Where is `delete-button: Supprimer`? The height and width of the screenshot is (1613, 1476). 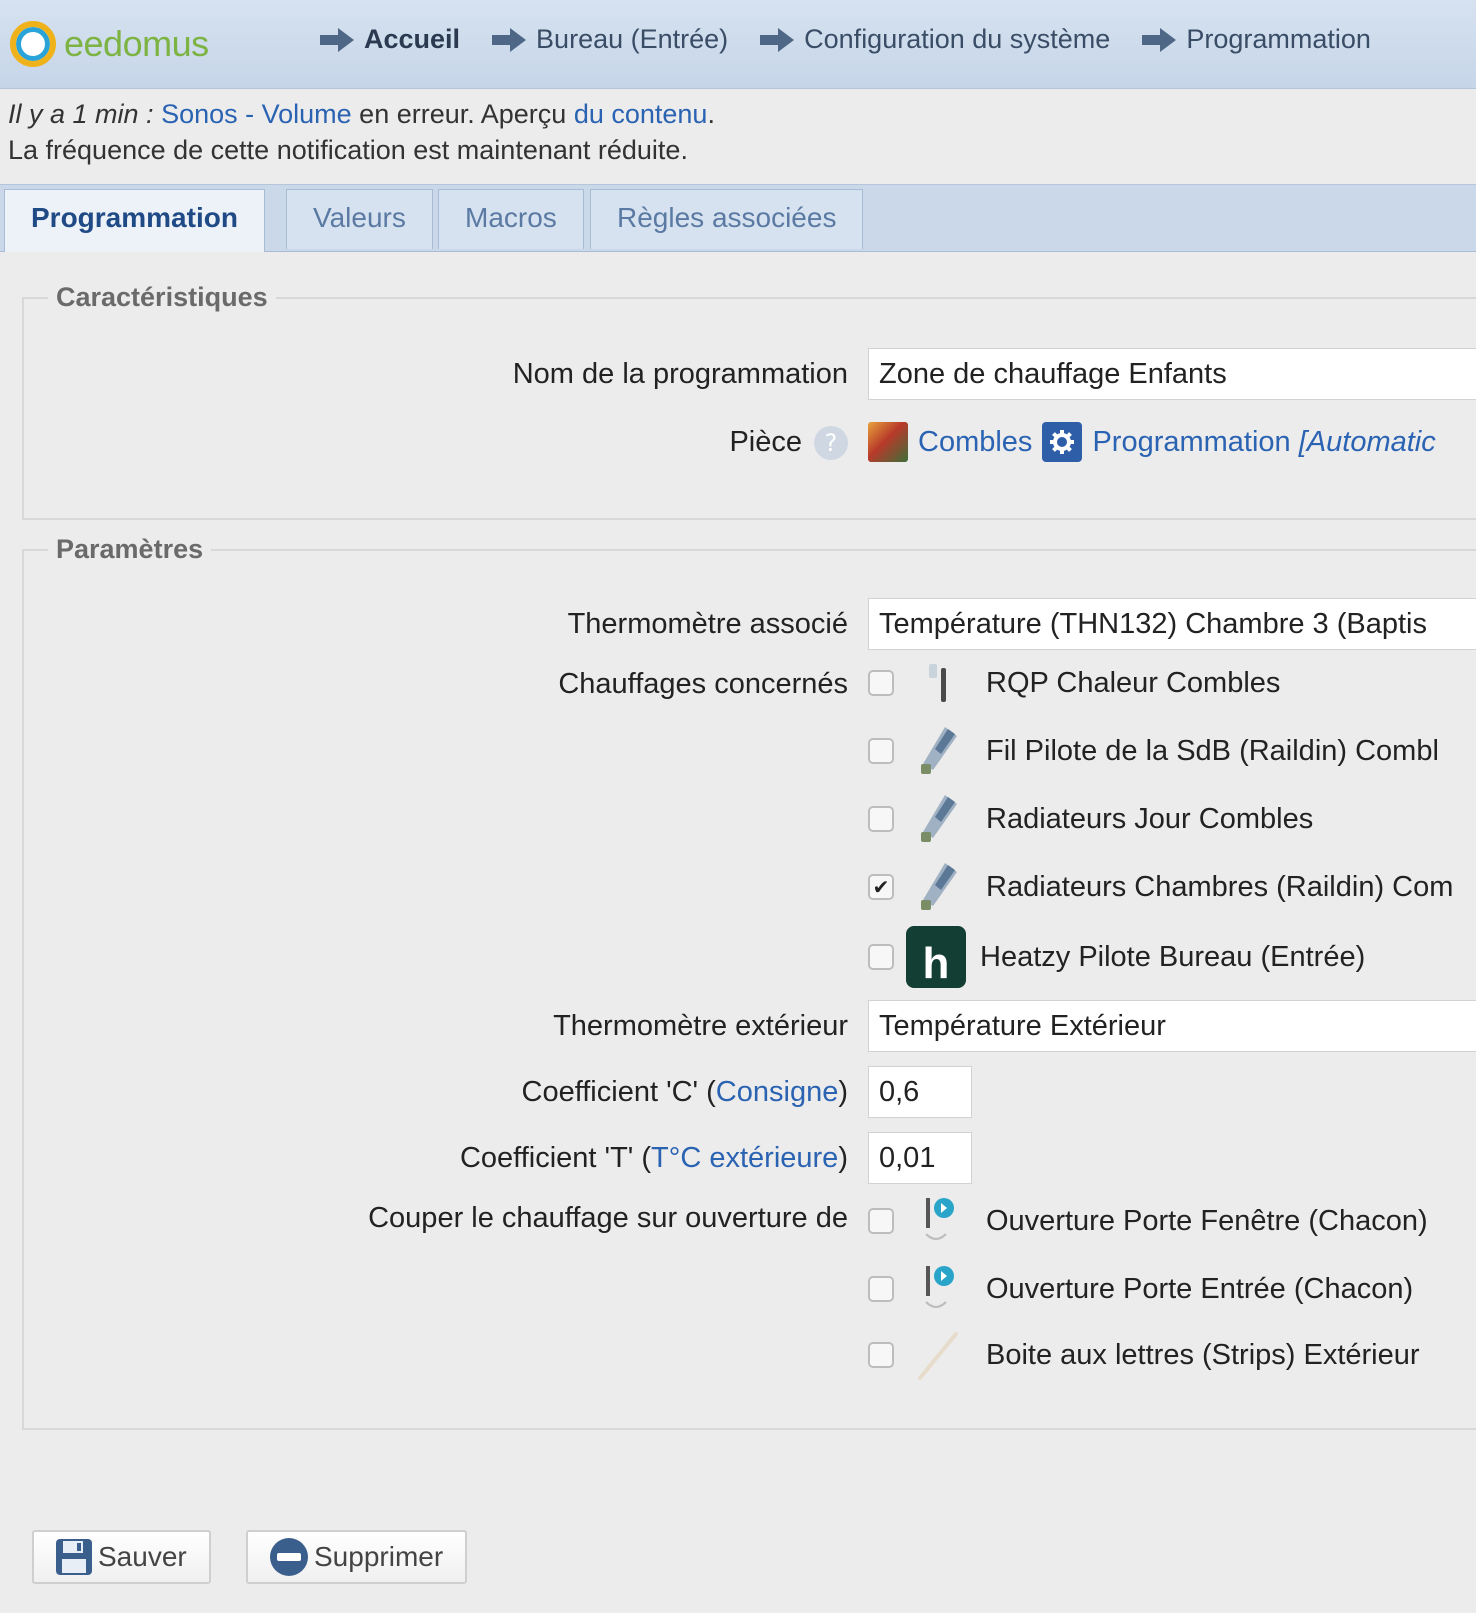
delete-button: Supprimer is located at coordinates (357, 1557).